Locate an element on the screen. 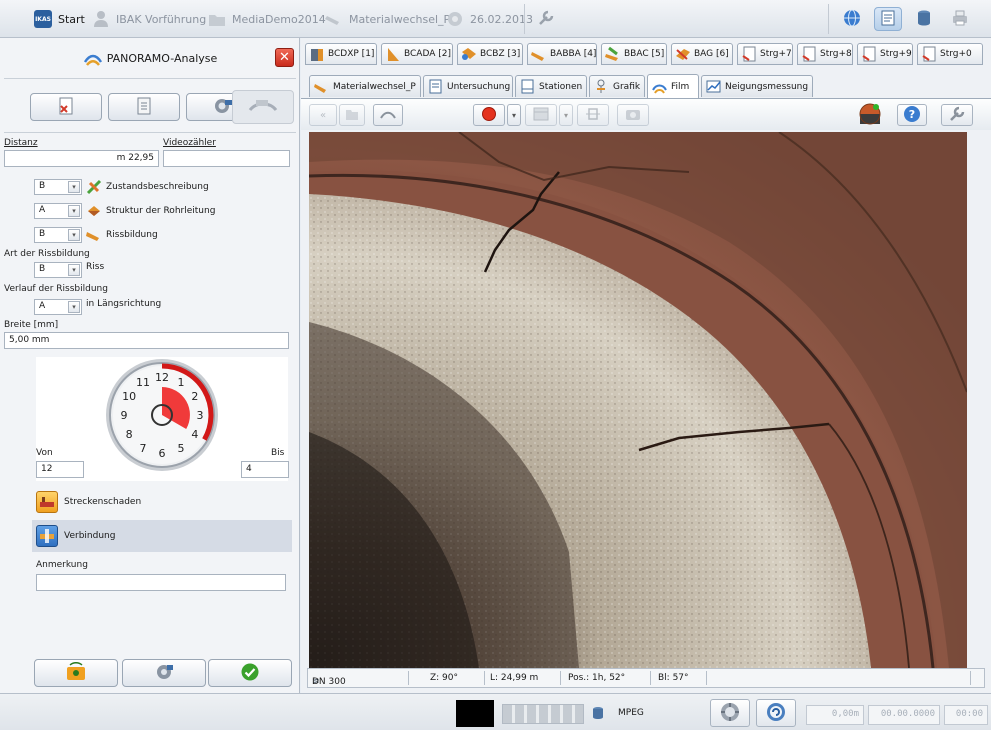  select-caption: Struktur der Rohrleitung is located at coordinates (161, 211).